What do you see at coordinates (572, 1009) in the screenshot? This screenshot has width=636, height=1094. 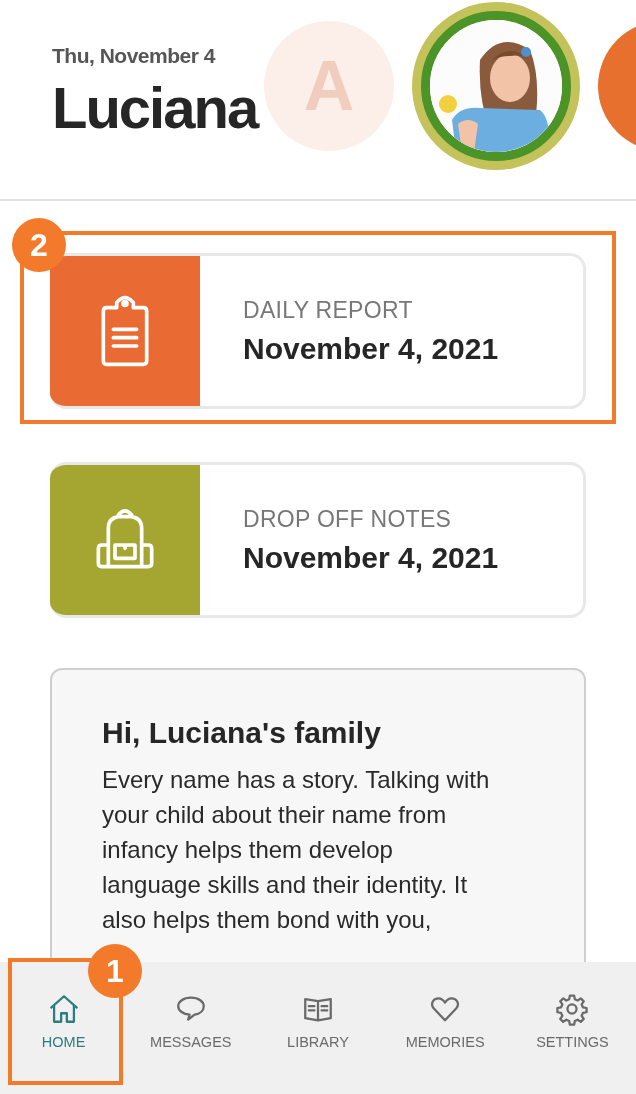 I see `settings-icon` at bounding box center [572, 1009].